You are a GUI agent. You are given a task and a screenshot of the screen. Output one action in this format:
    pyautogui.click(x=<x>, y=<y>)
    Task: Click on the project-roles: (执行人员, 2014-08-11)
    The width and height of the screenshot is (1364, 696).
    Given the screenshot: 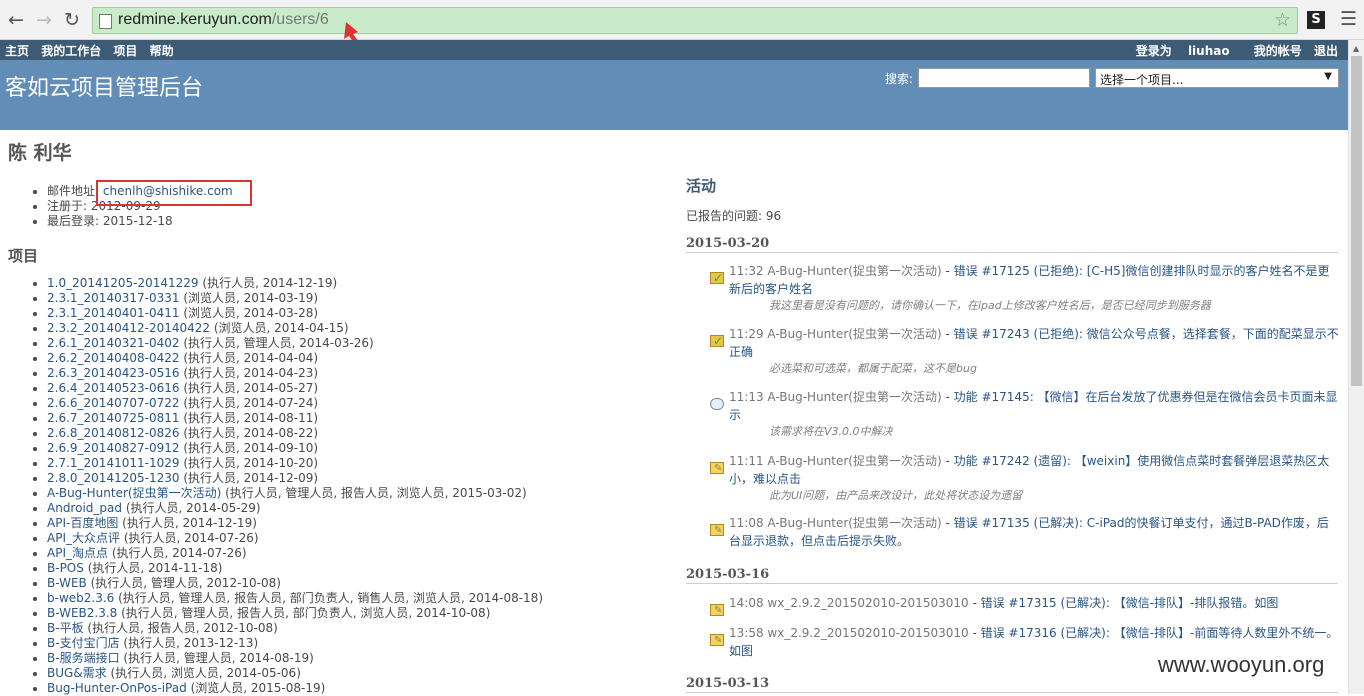 What is the action you would take?
    pyautogui.click(x=251, y=418)
    